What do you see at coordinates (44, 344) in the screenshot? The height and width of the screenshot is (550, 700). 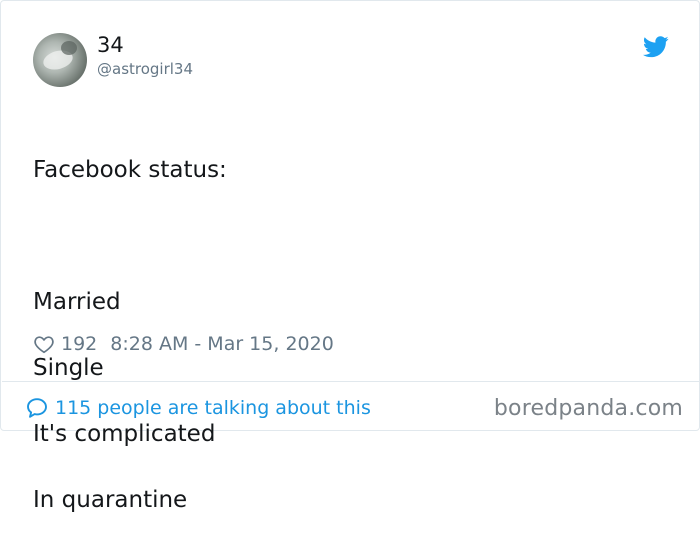 I see `heart-icon` at bounding box center [44, 344].